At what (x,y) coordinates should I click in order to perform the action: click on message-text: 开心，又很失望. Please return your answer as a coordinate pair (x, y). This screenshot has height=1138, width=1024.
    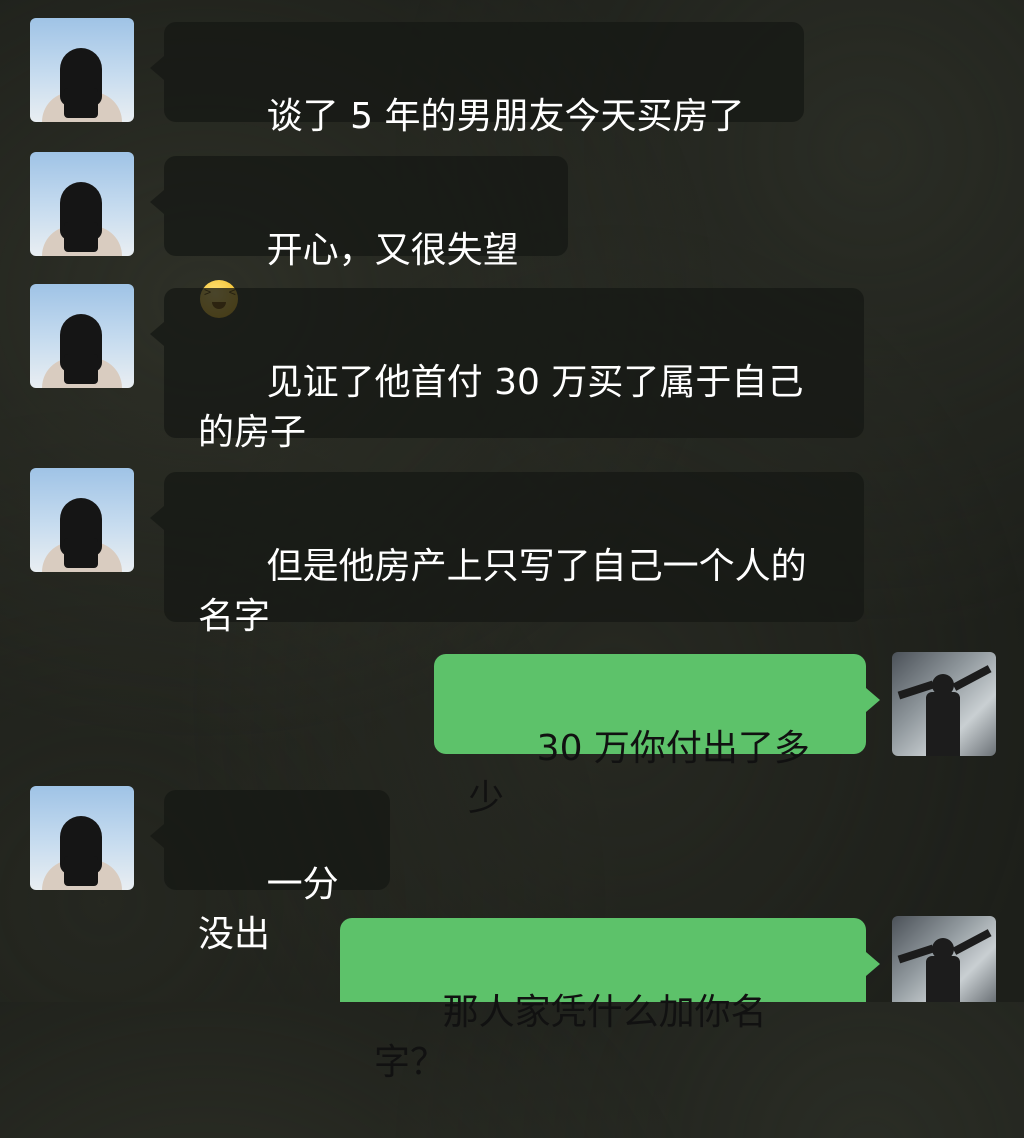
    Looking at the image, I should click on (392, 250).